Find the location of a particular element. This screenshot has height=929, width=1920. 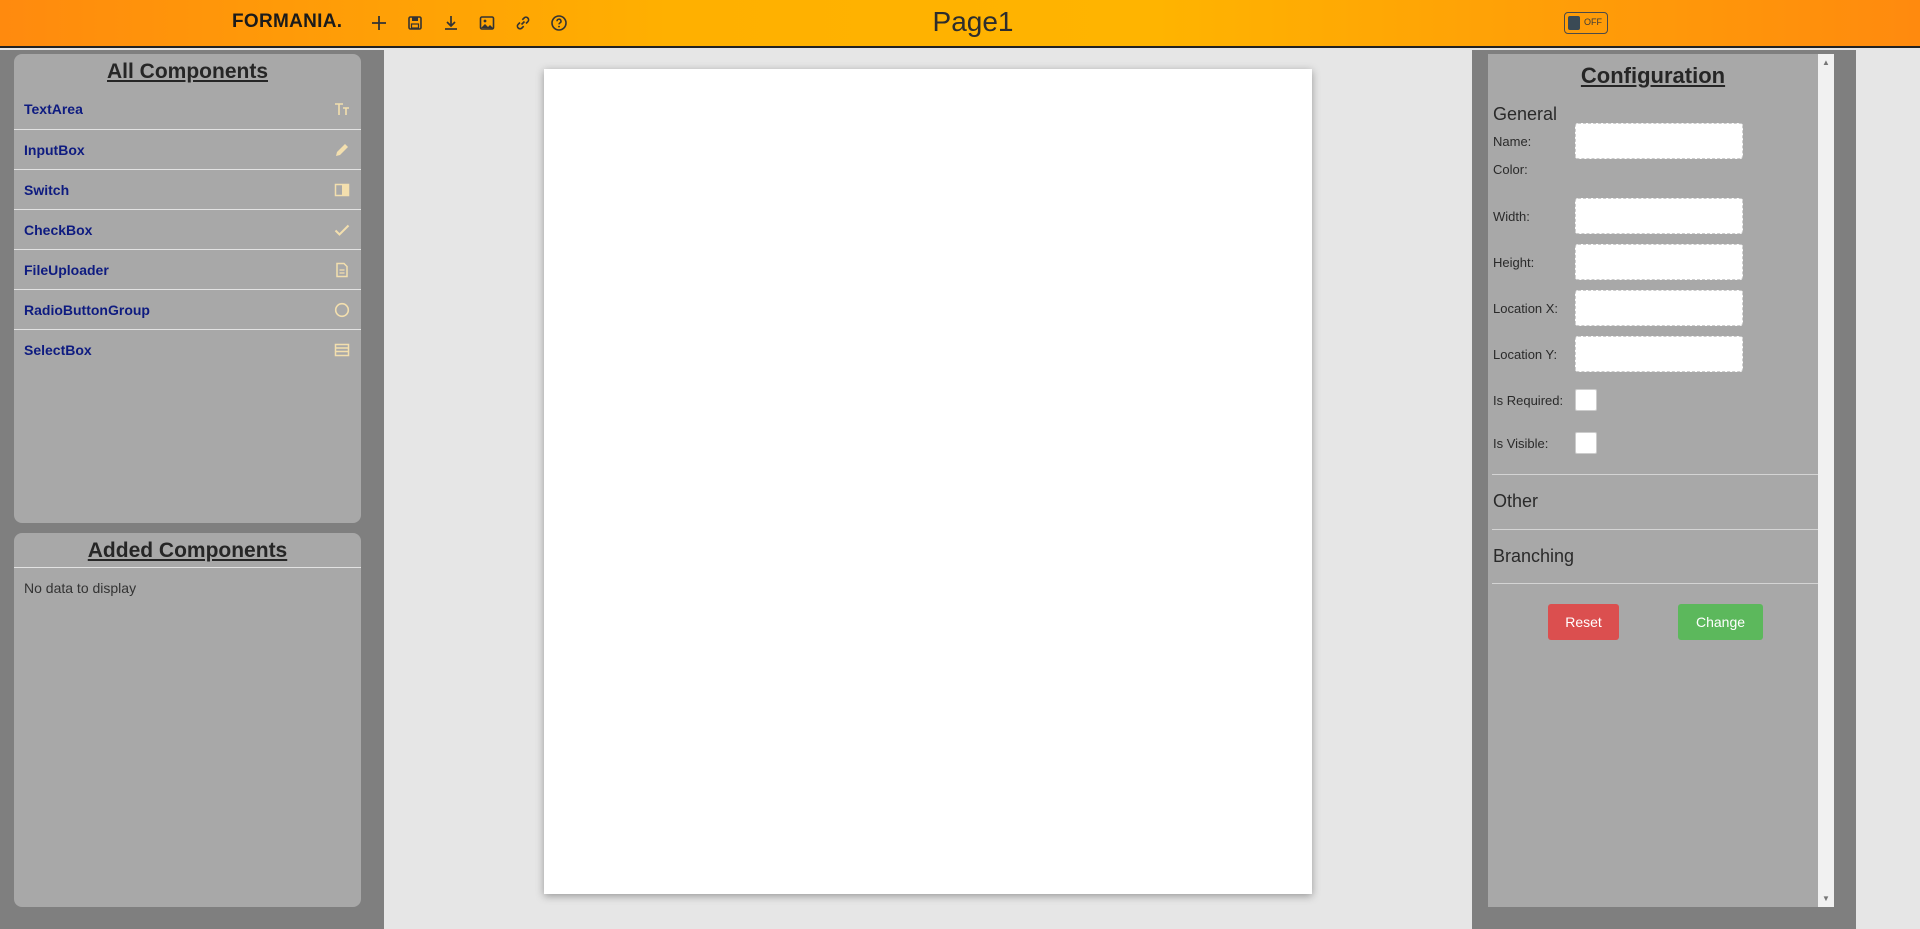

change-button: Change is located at coordinates (1720, 622).